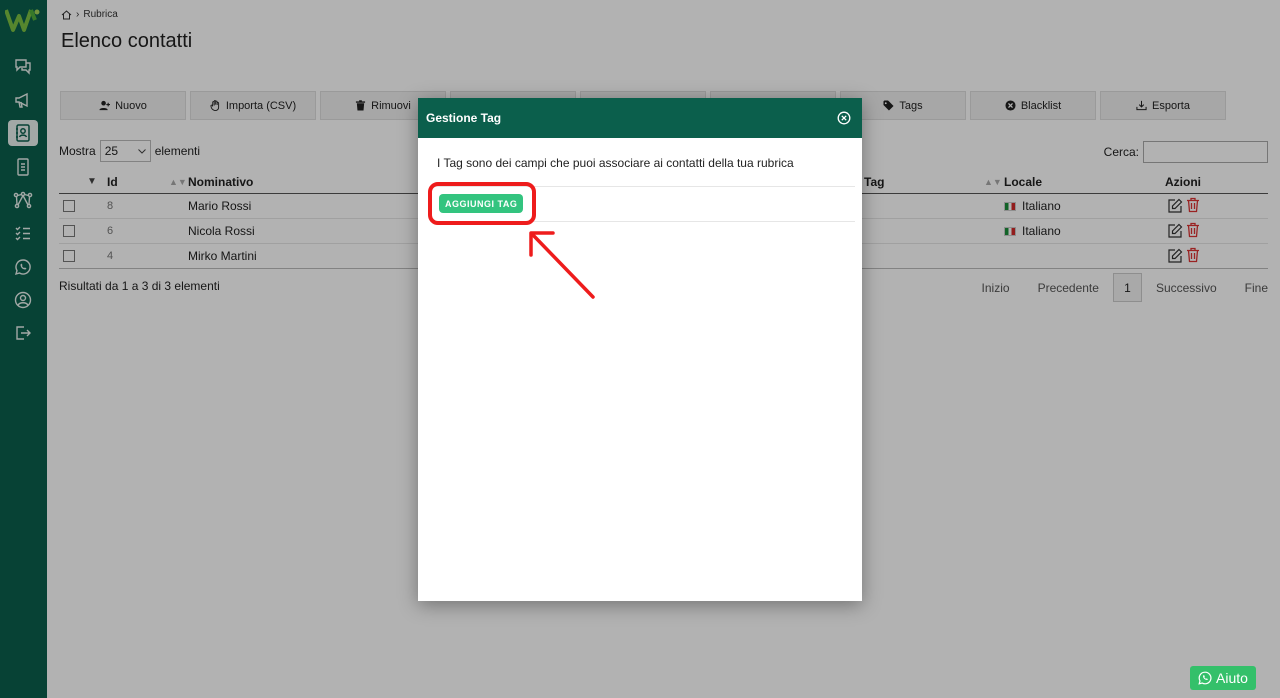 The image size is (1280, 698). I want to click on whatsapp-icon, so click(1205, 678).